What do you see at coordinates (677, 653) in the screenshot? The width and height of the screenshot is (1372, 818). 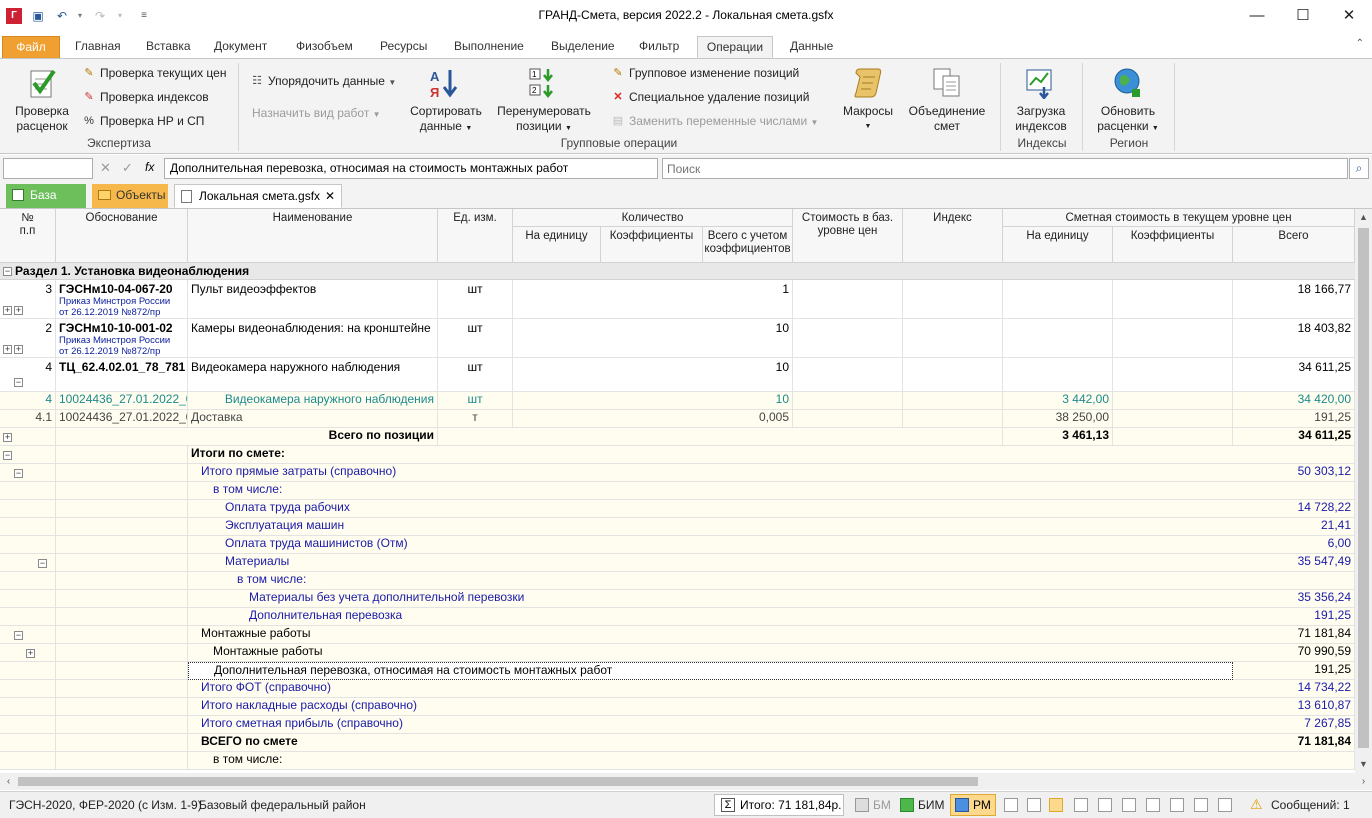 I see `summary-row: + Монтажные работы 70 990,59` at bounding box center [677, 653].